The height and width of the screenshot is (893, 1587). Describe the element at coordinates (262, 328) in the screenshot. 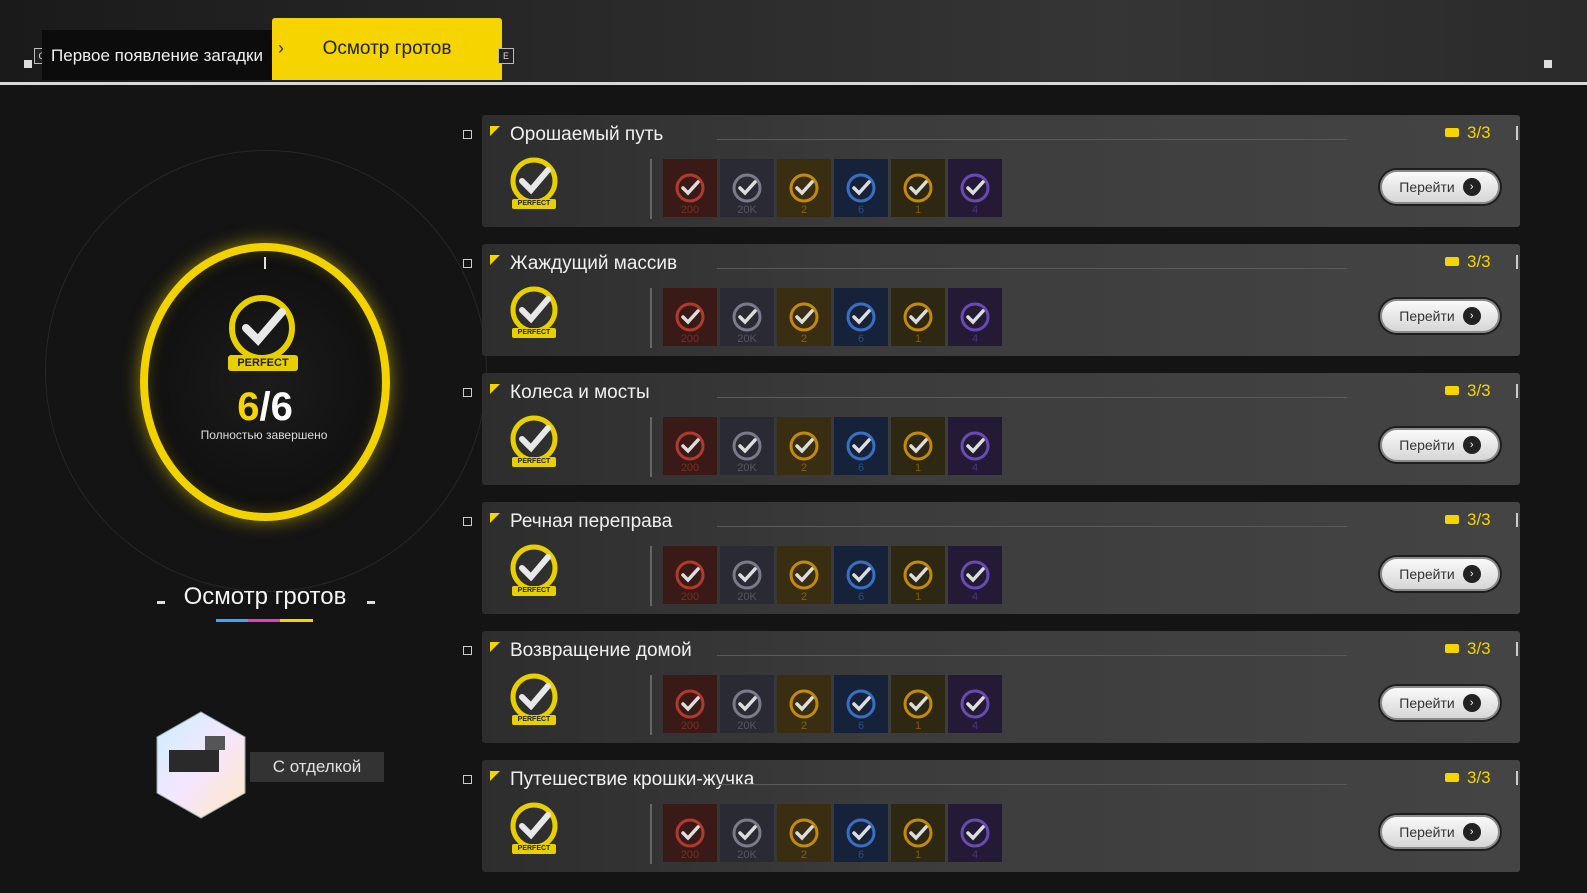

I see `perfect-check-icon` at that location.